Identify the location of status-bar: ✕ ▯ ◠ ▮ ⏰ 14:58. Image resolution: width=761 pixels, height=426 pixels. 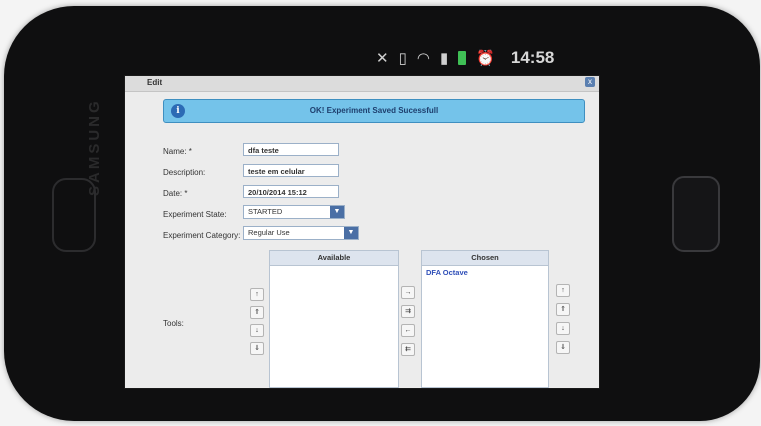
(506, 58).